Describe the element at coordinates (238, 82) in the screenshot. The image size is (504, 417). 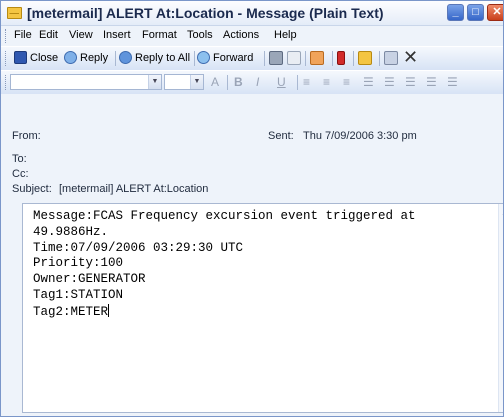
I see `bold-button: B` at that location.